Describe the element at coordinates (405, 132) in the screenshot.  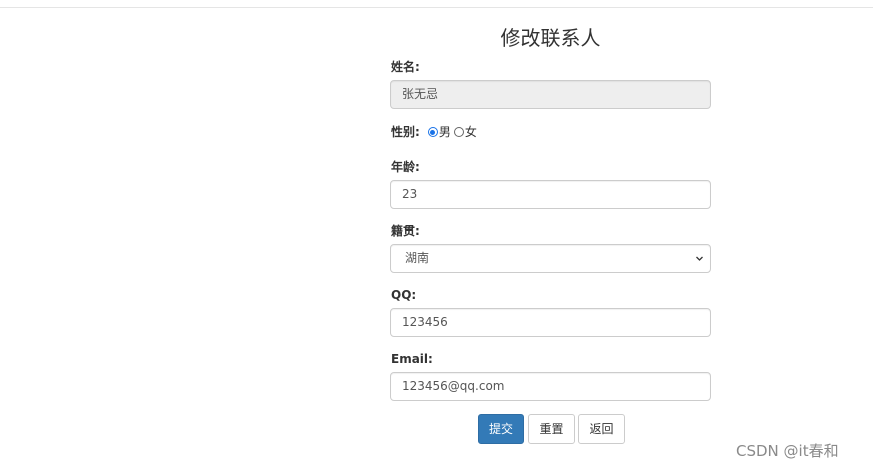
I see `gender-label: 性别:` at that location.